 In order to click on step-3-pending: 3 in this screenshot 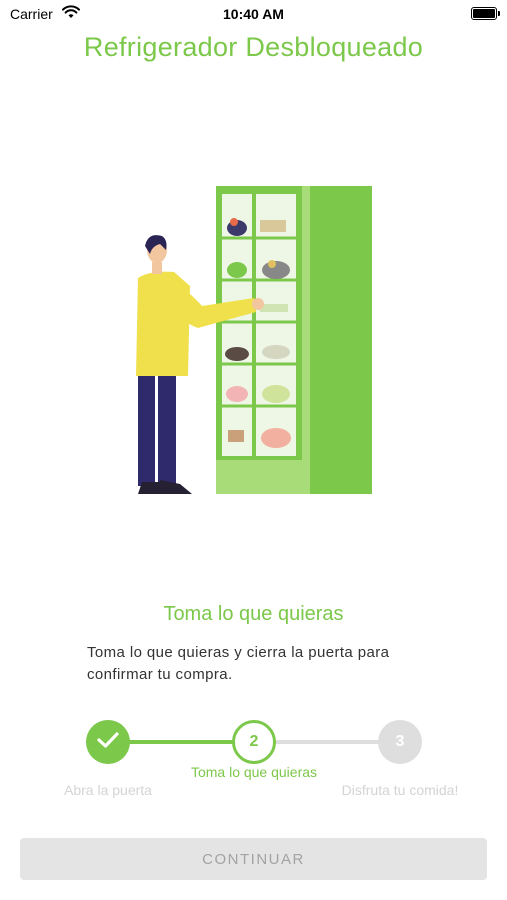, I will do `click(400, 742)`.